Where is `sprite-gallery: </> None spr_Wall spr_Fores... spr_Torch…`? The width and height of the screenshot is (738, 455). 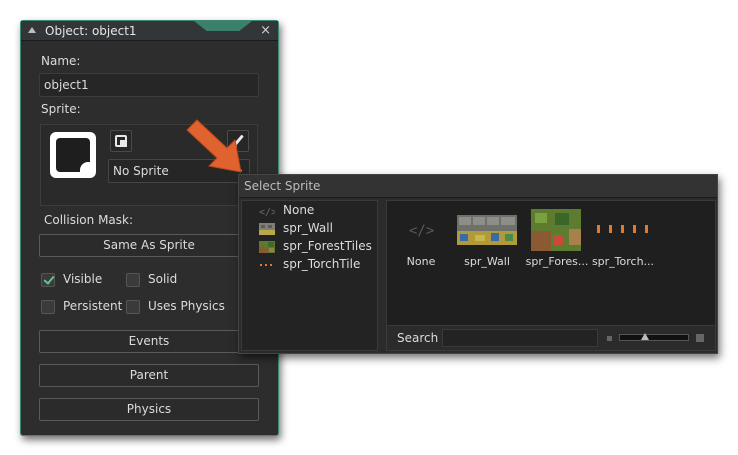
sprite-gallery: </> None spr_Wall spr_Fores... spr_Torch… is located at coordinates (551, 275).